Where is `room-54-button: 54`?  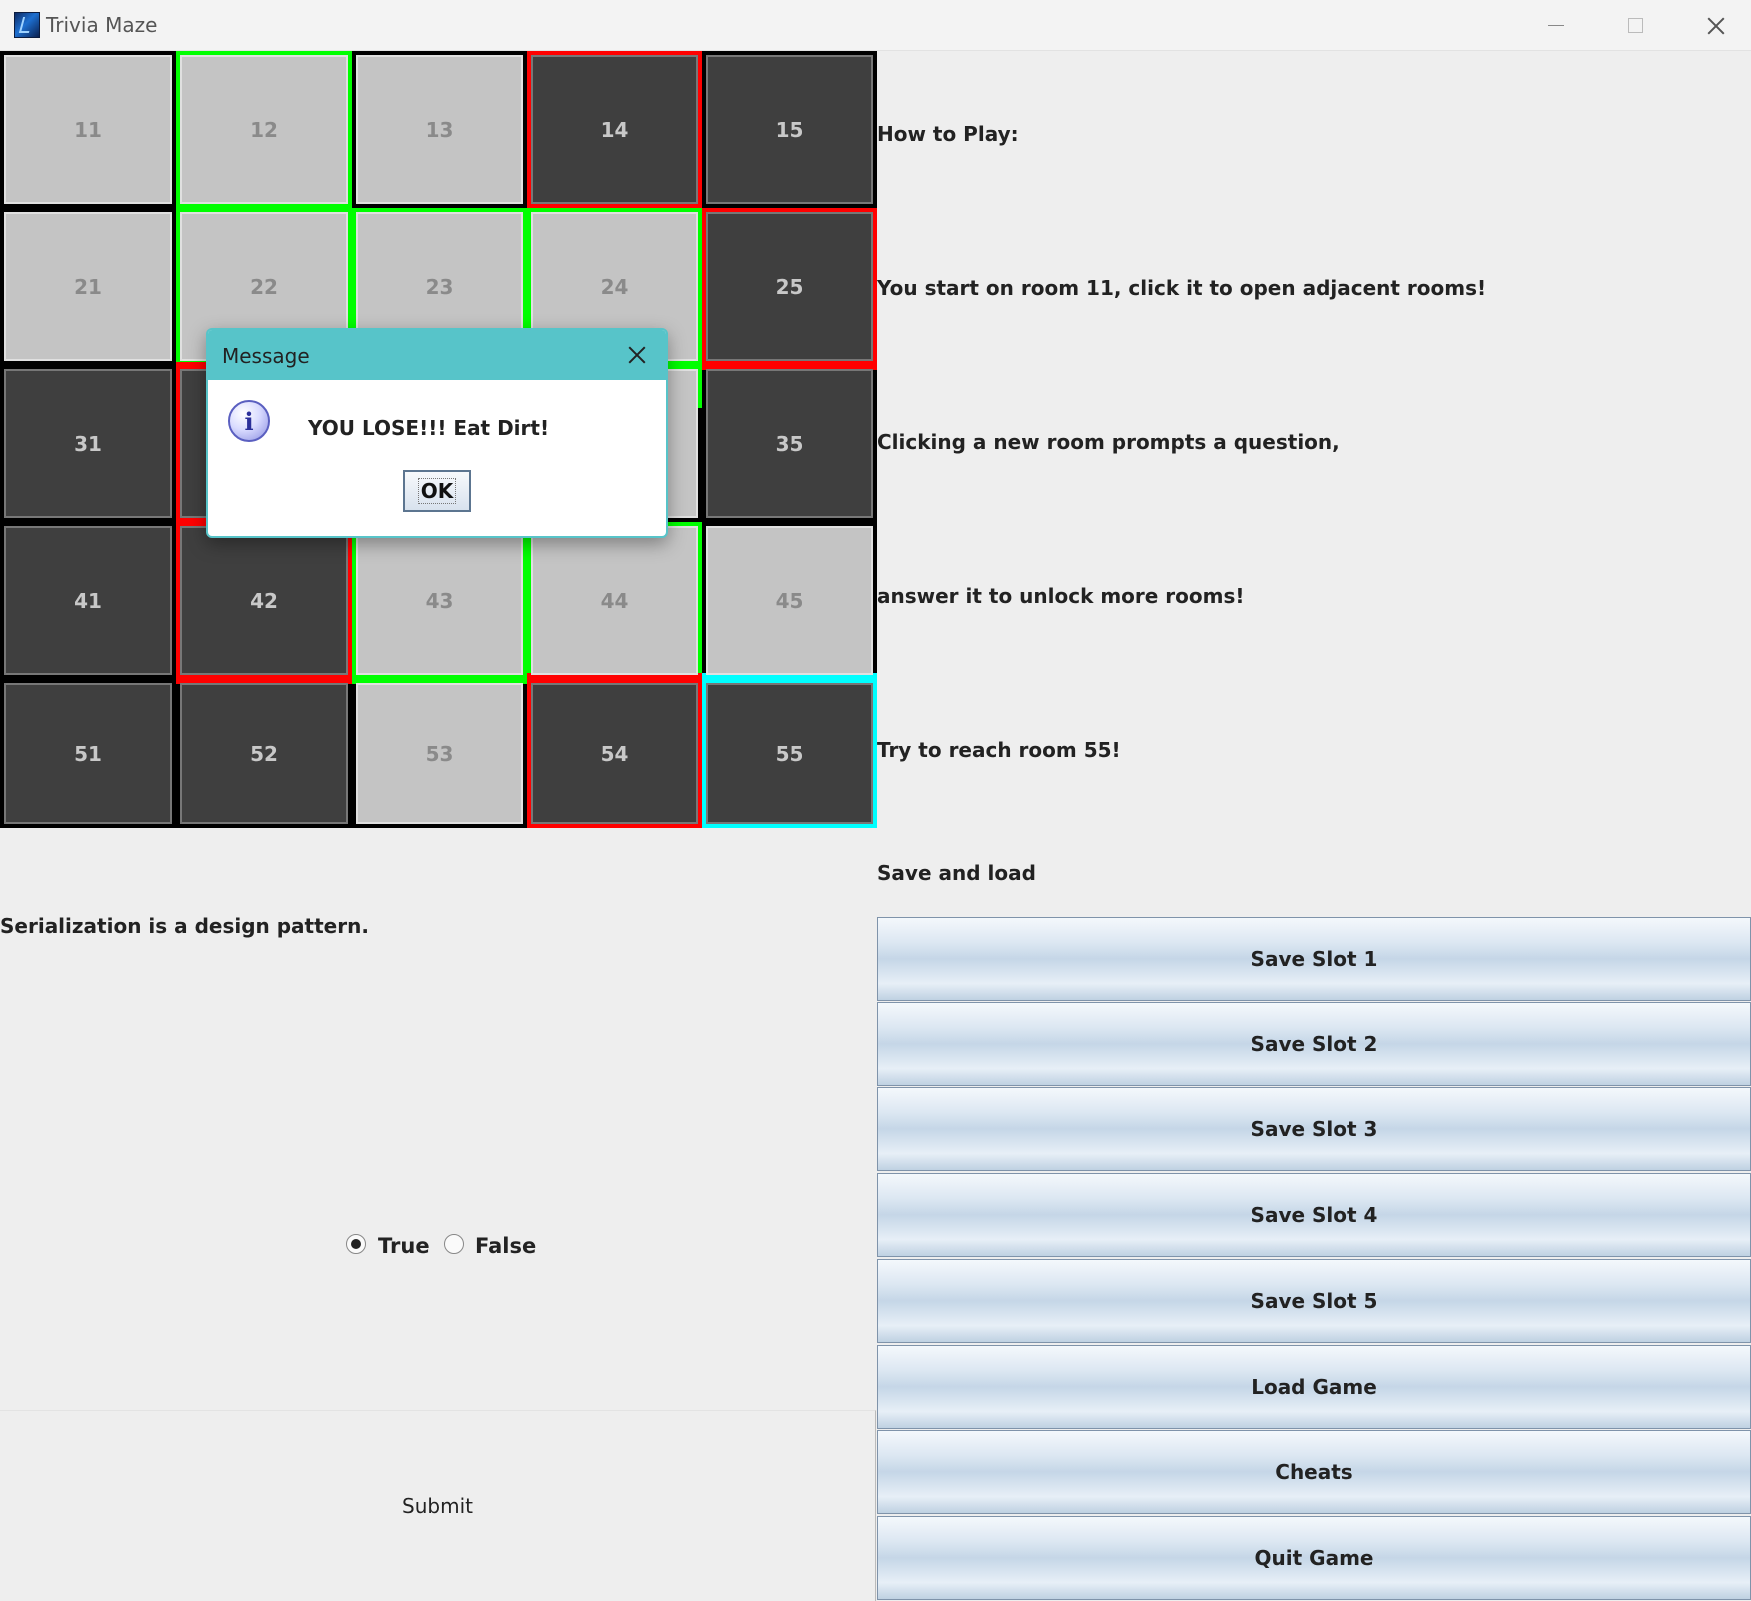
room-54-button: 54 is located at coordinates (614, 753).